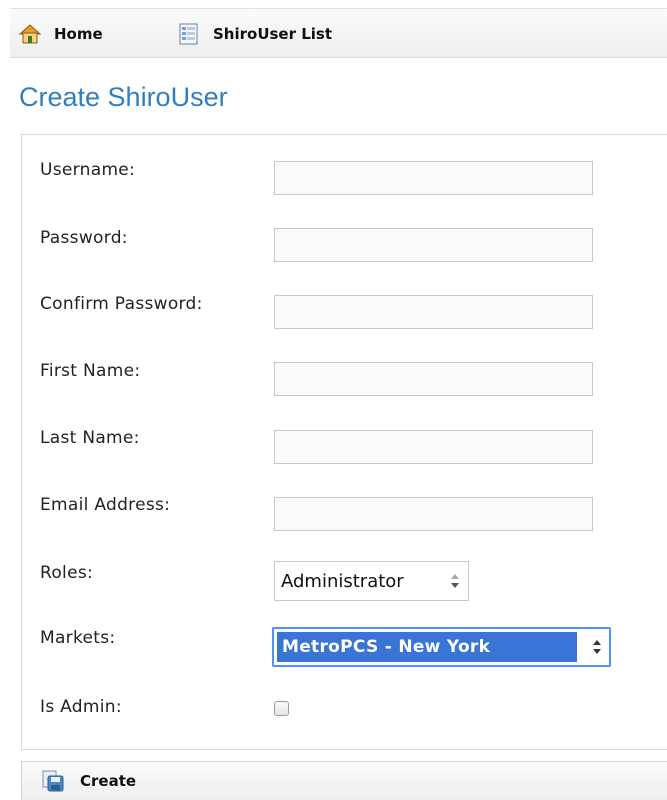  Describe the element at coordinates (90, 371) in the screenshot. I see `first-name-label: First Name:` at that location.